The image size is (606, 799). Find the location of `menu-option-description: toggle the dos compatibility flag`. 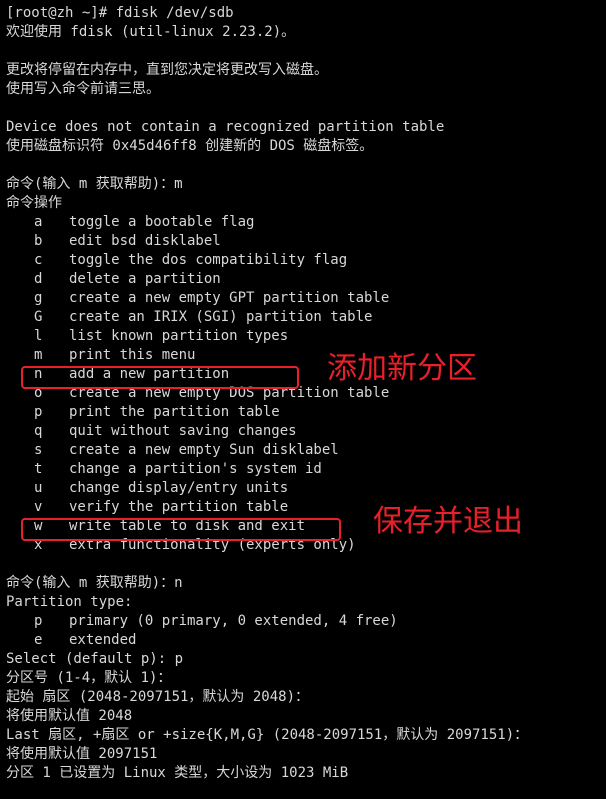

menu-option-description: toggle the dos compatibility flag is located at coordinates (208, 260).